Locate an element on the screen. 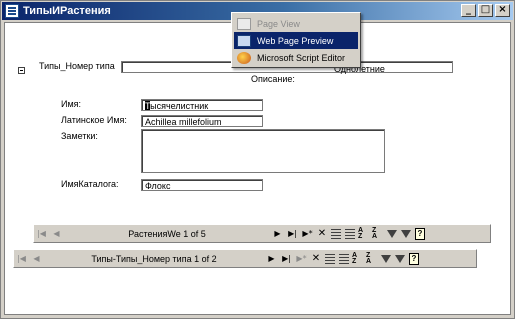  menu-item-label: Web Page Preview is located at coordinates (295, 40).